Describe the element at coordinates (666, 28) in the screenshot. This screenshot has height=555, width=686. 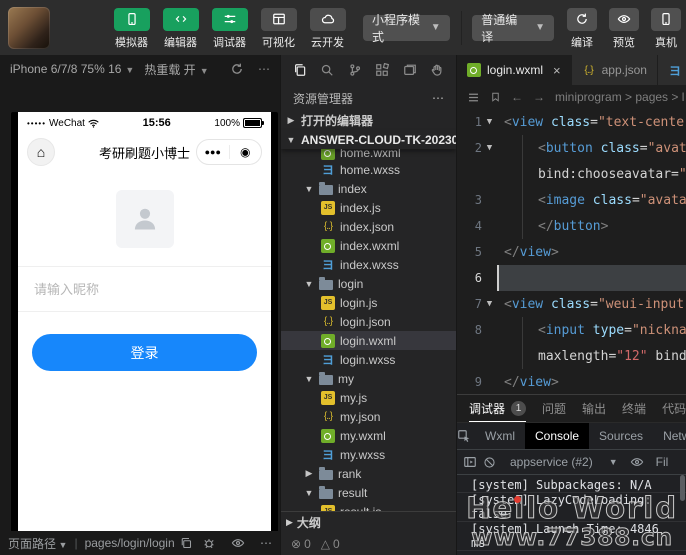
I see `action-button-device: 真机` at that location.